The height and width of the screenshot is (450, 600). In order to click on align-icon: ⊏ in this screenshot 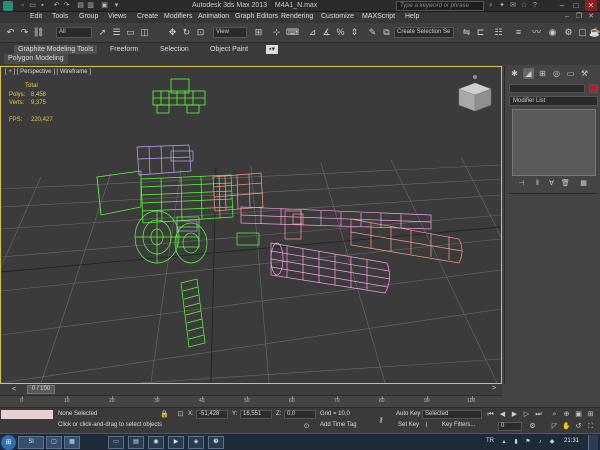, I will do `click(480, 32)`.